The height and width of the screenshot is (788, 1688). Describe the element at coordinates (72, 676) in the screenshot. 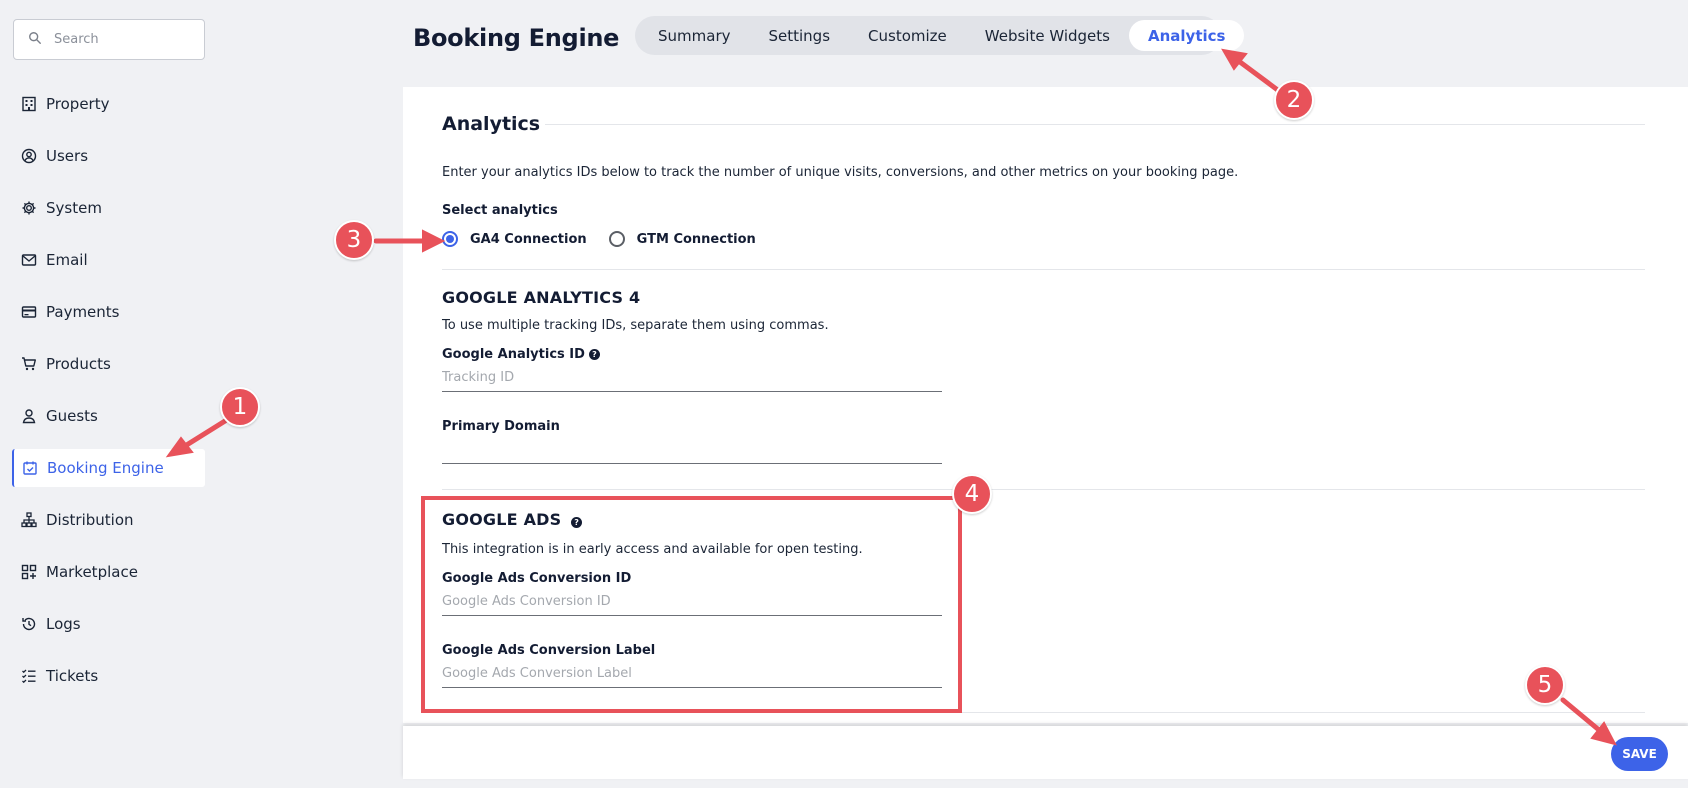

I see `sidebar-item-label: Tickets` at that location.